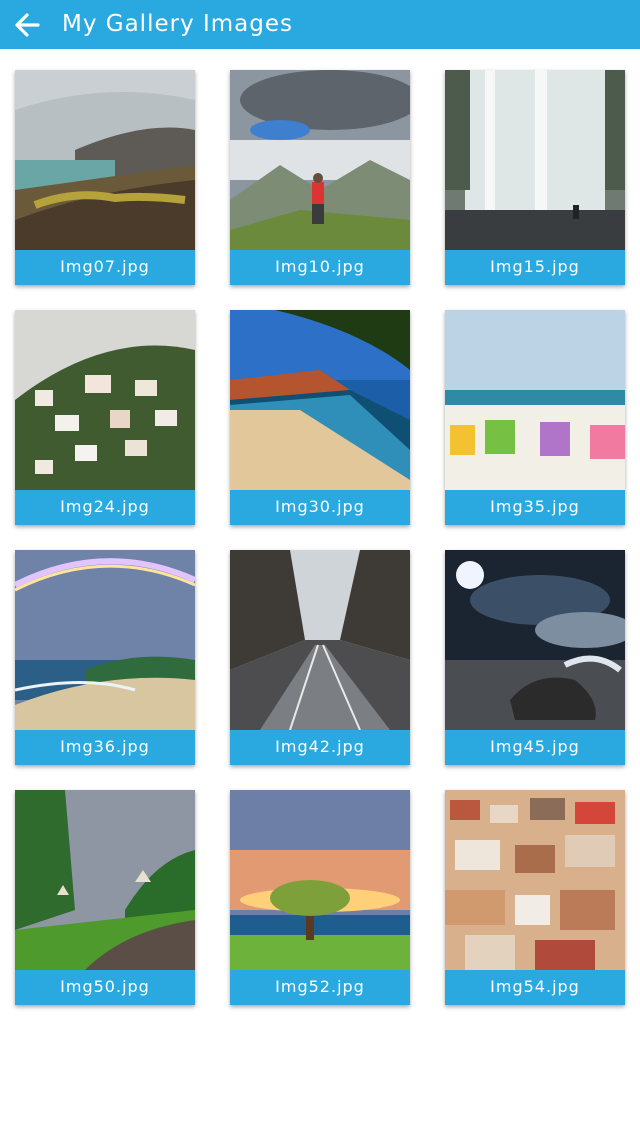 This screenshot has width=640, height=1134. I want to click on gallery-item: Img35.jpg, so click(535, 417).